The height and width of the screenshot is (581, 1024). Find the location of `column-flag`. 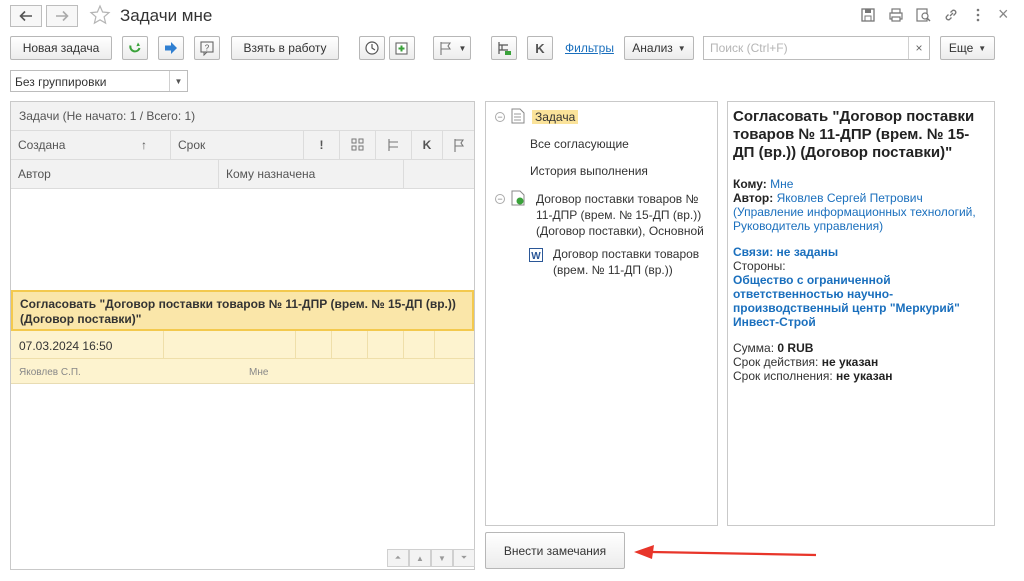

column-flag is located at coordinates (458, 145).